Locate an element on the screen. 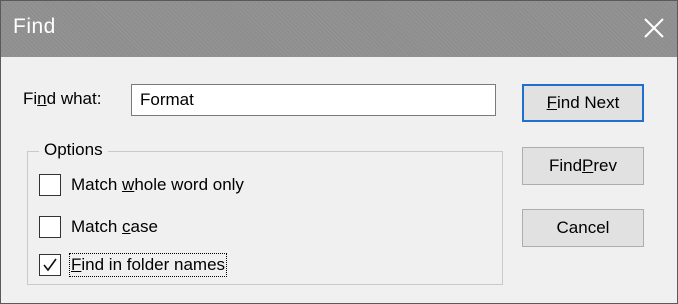 This screenshot has height=304, width=678. match-whole-word-checkbox: Match whole word only is located at coordinates (141, 185).